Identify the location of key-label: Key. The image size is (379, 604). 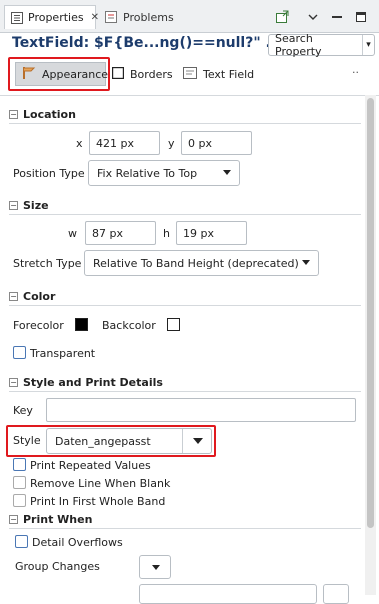
(23, 410).